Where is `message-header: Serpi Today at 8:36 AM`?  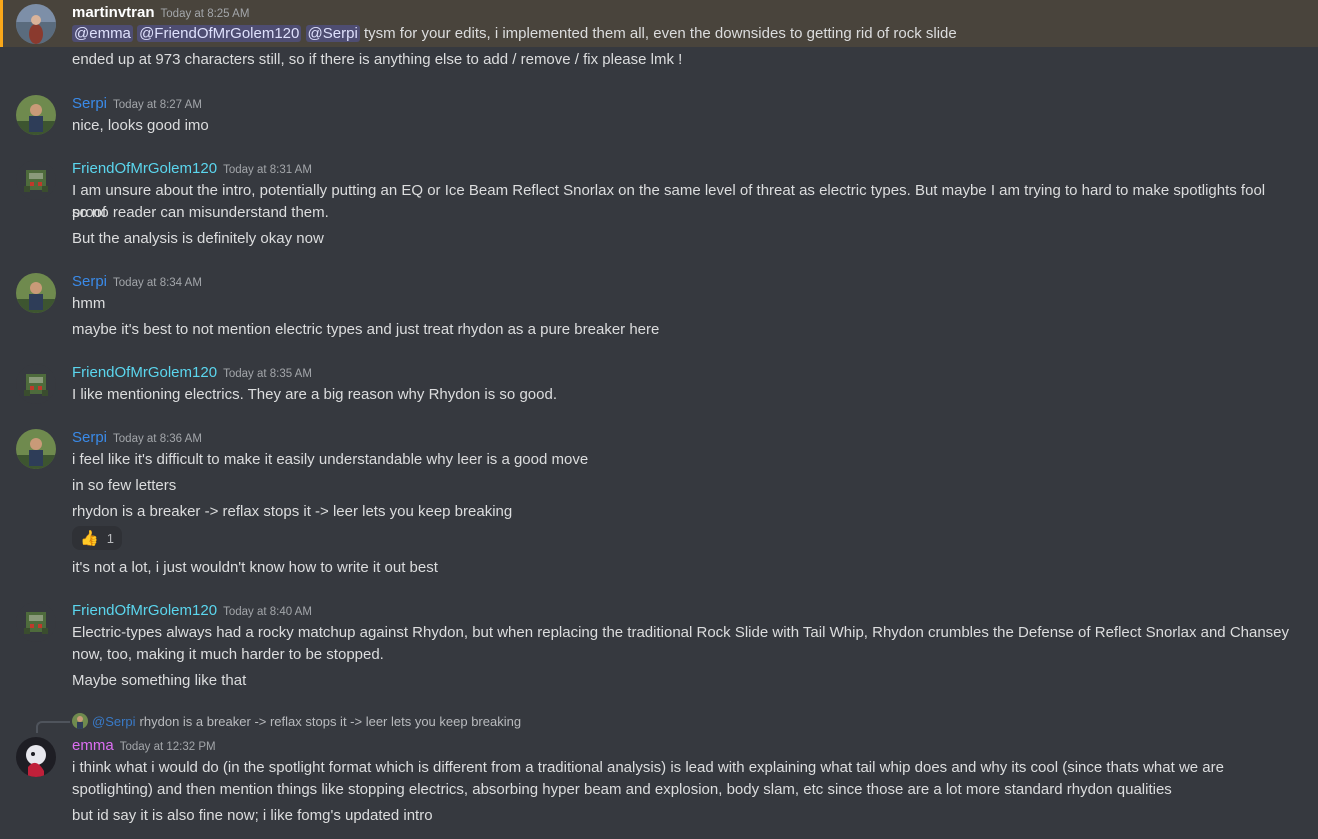 message-header: Serpi Today at 8:36 AM is located at coordinates (137, 438).